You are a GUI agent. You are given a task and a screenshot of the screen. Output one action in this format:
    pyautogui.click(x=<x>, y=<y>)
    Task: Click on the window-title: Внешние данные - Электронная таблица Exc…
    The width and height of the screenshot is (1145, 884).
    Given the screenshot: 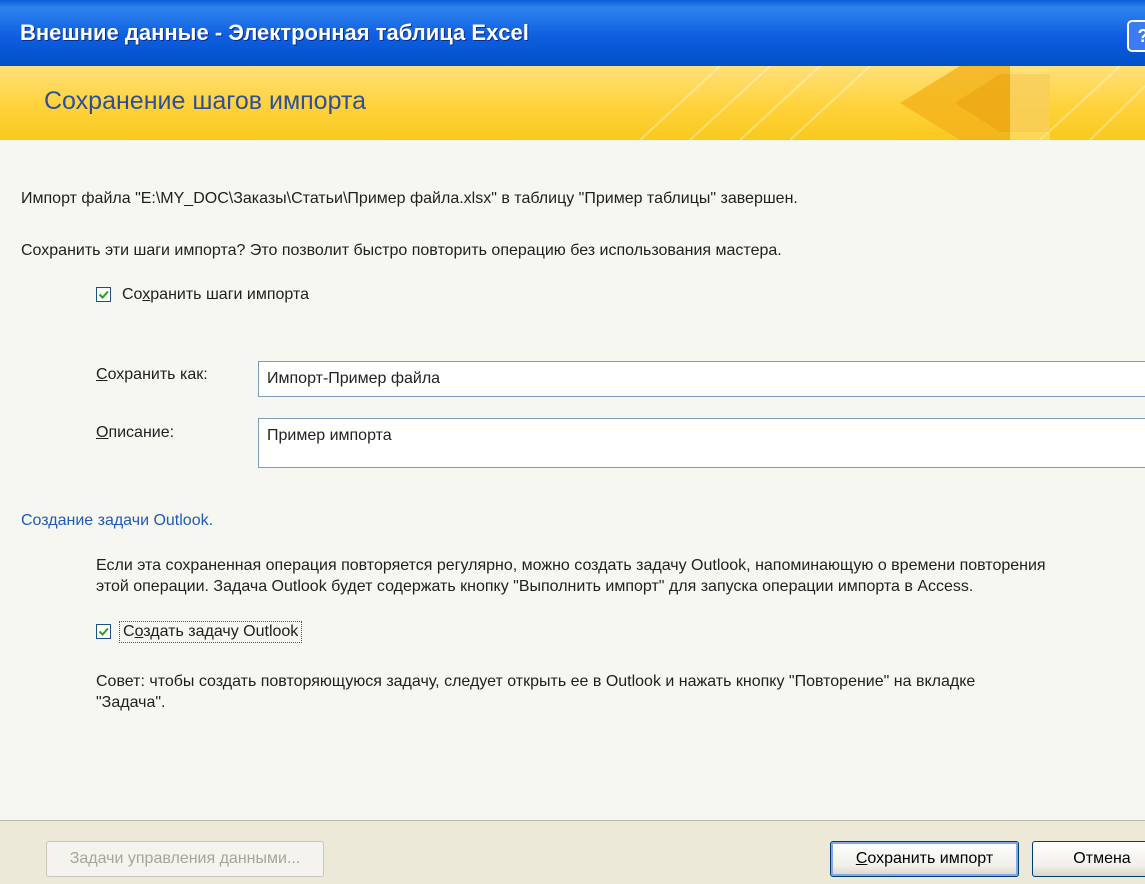 What is the action you would take?
    pyautogui.click(x=274, y=32)
    